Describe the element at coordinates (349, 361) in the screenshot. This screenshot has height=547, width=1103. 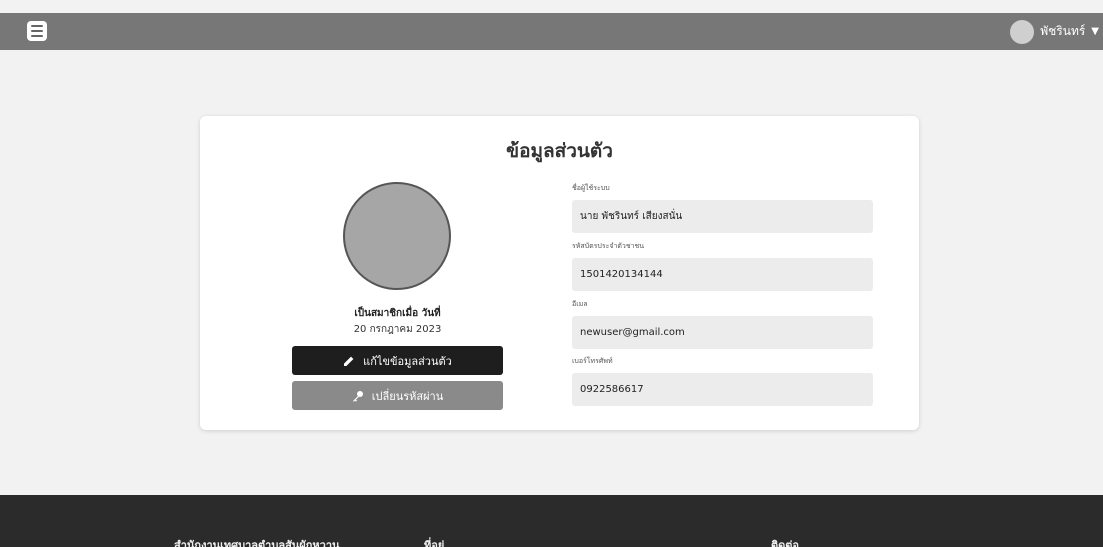
I see `pencil-icon` at that location.